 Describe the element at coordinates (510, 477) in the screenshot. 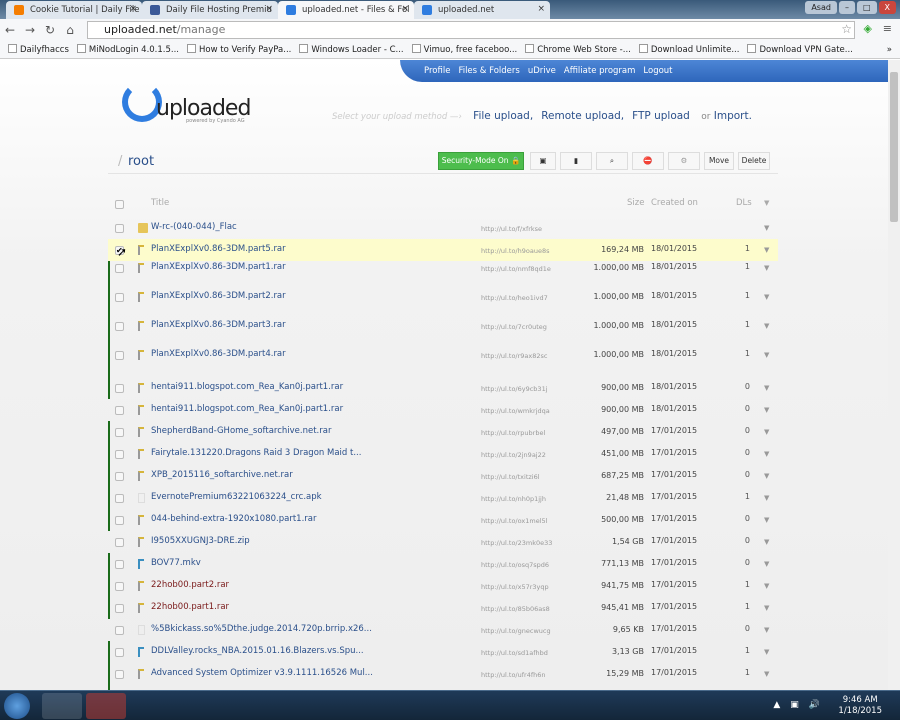

I see `file-link: http://ul.to/txitzi6l` at that location.